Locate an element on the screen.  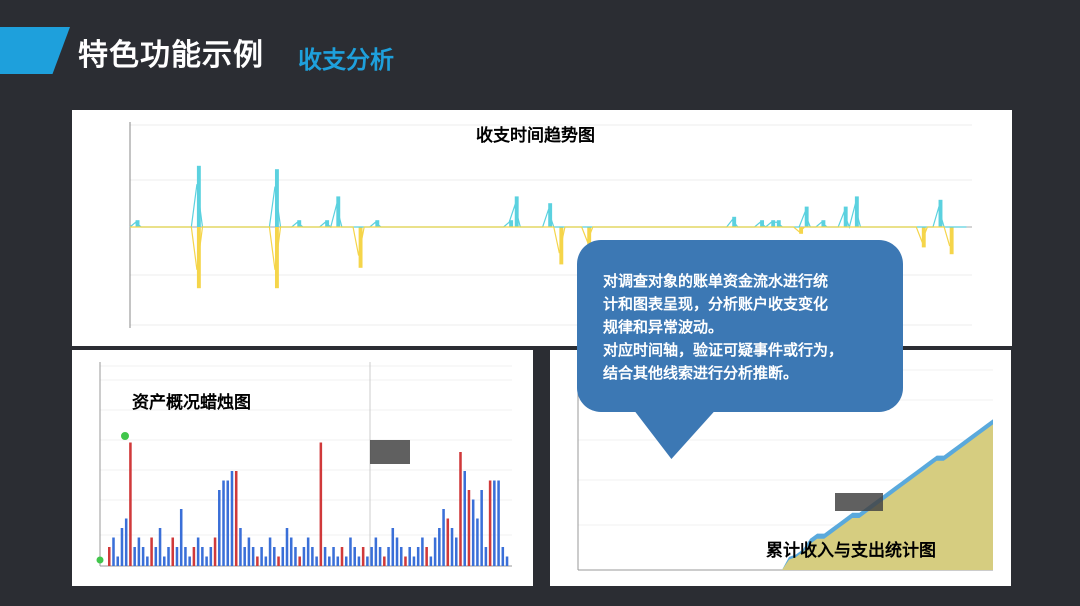
expense-bar is located at coordinates (951, 241).